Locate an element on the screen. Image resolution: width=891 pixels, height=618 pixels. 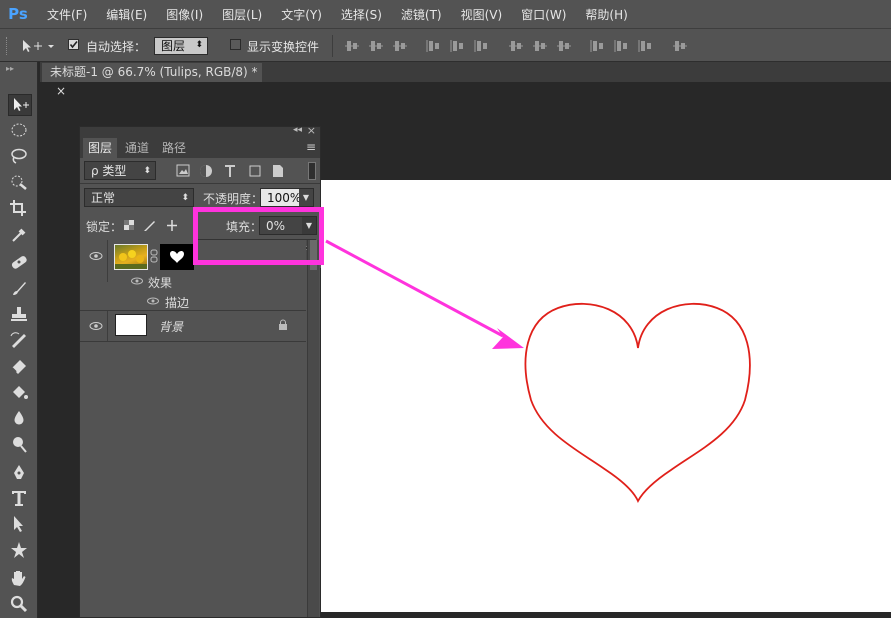
filter-smart-object-icon is located at coordinates (278, 171).